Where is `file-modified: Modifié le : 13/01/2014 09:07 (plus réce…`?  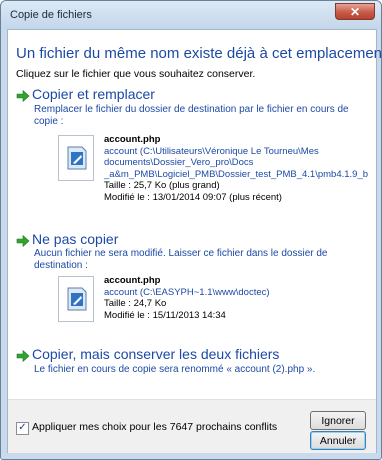
file-modified: Modifié le : 13/01/2014 09:07 (plus réce… is located at coordinates (193, 197).